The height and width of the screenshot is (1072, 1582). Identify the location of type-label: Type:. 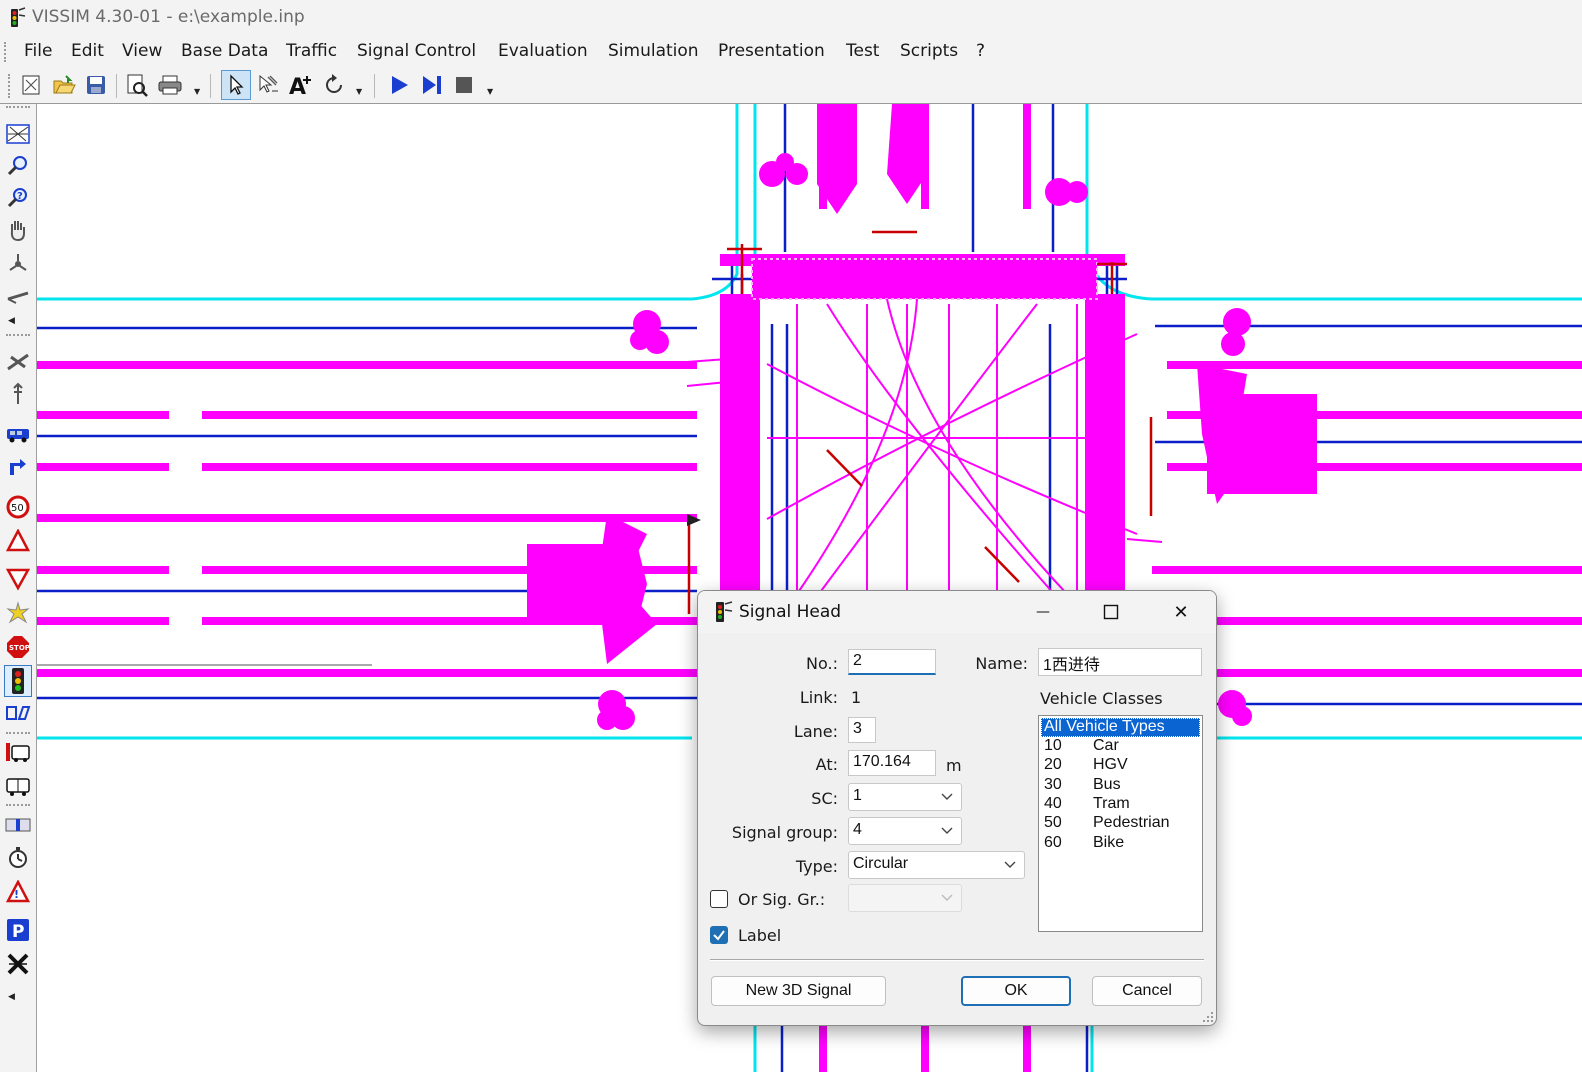
(816, 866).